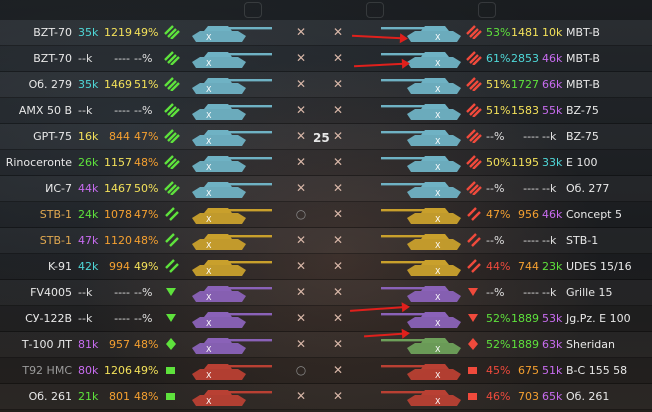 This screenshot has width=652, height=412. Describe the element at coordinates (531, 136) in the screenshot. I see `right-player-battles: ----` at that location.